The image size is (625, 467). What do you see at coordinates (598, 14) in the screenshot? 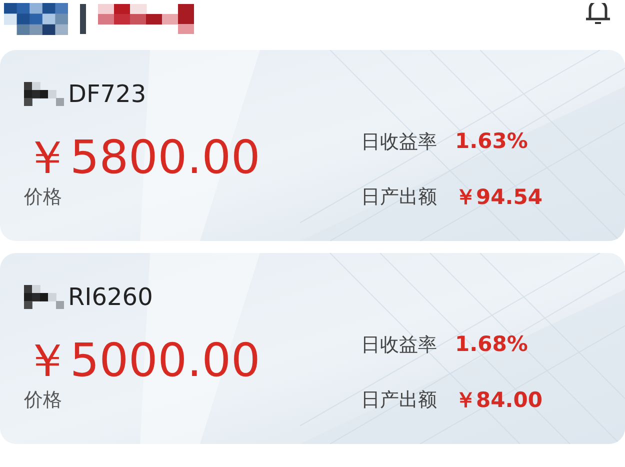
I see `bell-icon` at bounding box center [598, 14].